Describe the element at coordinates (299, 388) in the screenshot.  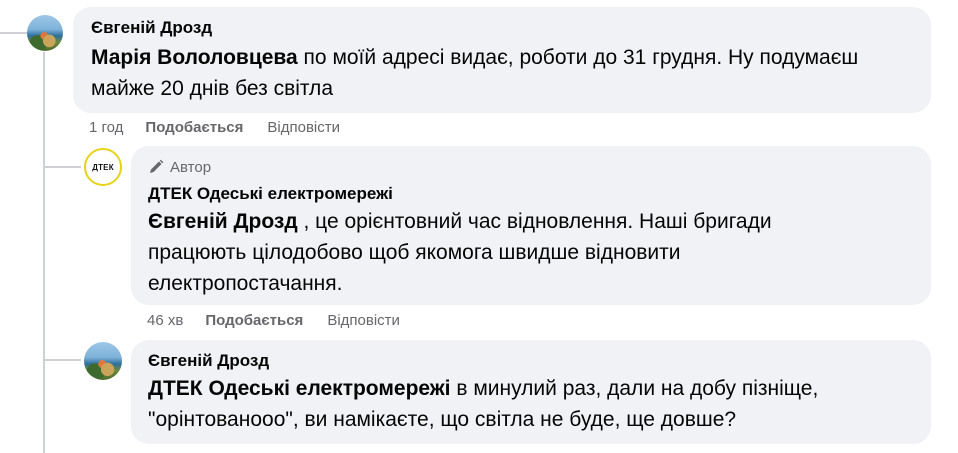
I see `mention-link: ДТЕК Одеські електромережі` at that location.